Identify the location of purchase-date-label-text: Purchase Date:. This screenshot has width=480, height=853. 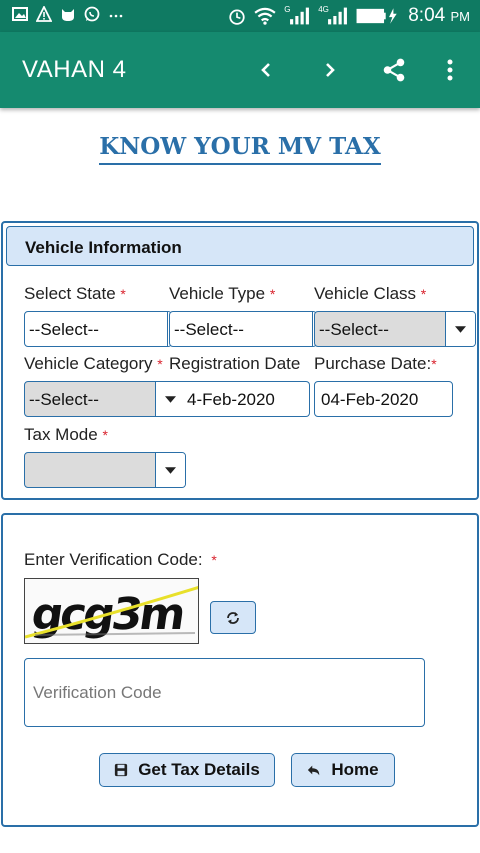
(373, 363).